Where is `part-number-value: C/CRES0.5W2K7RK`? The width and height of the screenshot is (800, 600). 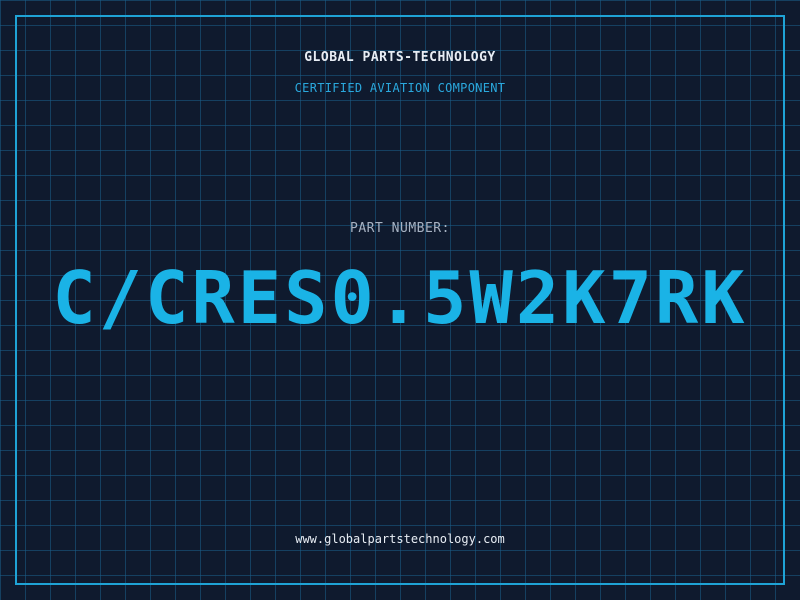
part-number-value: C/CRES0.5W2K7RK is located at coordinates (400, 298).